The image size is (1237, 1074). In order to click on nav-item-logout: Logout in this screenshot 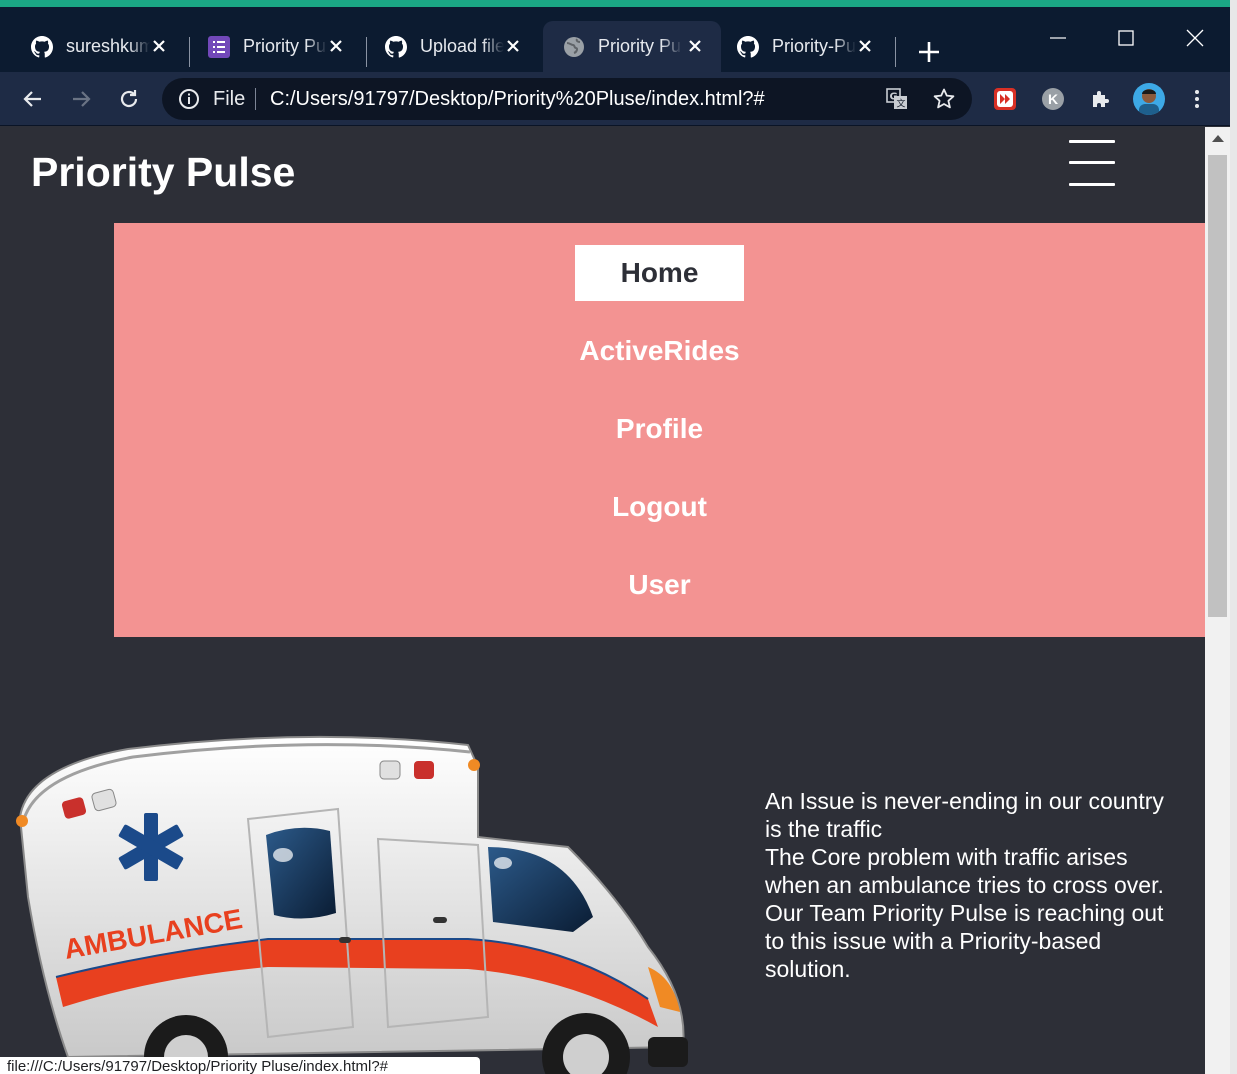, I will do `click(659, 507)`.